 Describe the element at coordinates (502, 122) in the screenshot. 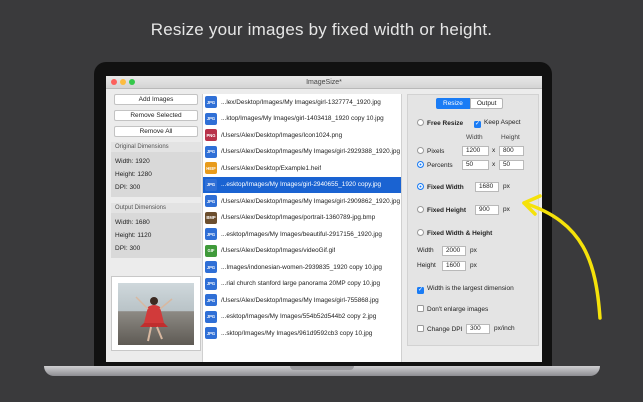

I see `keep-aspect-label: Keep Aspect` at that location.